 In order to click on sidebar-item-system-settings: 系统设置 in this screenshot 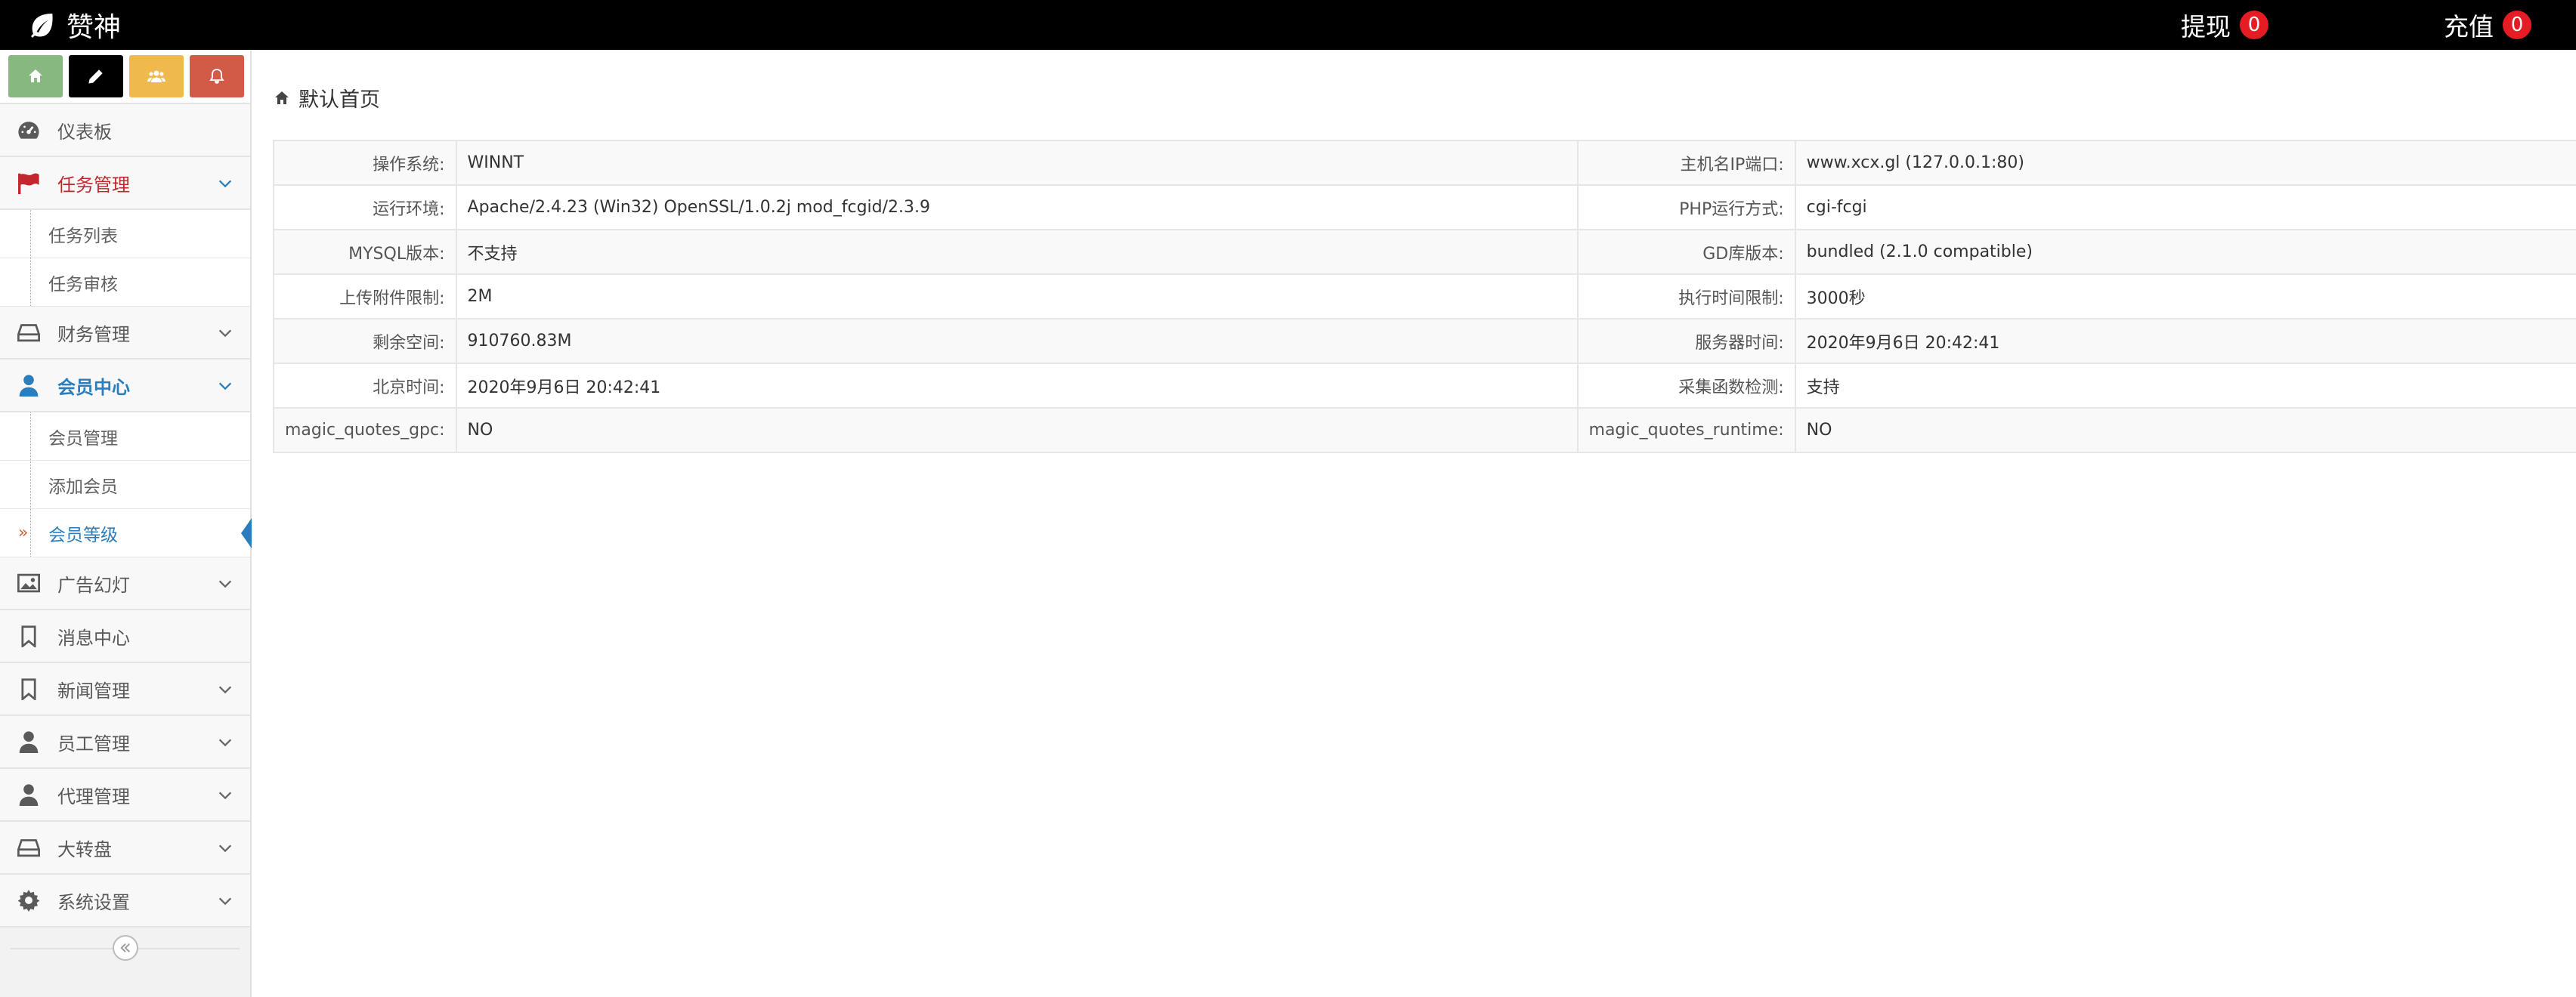, I will do `click(125, 901)`.